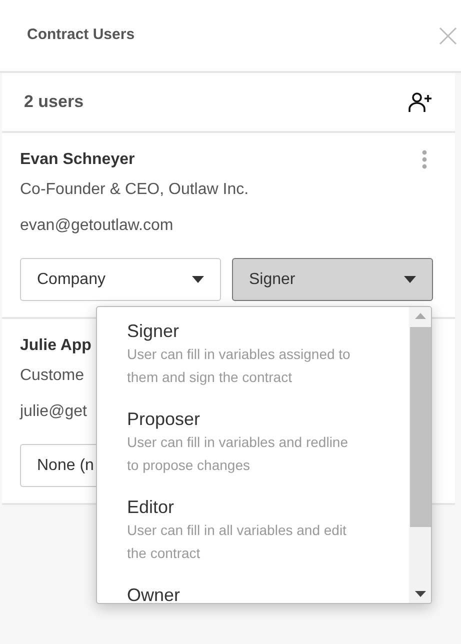 The image size is (461, 644). Describe the element at coordinates (54, 102) in the screenshot. I see `user-count: 2 users` at that location.